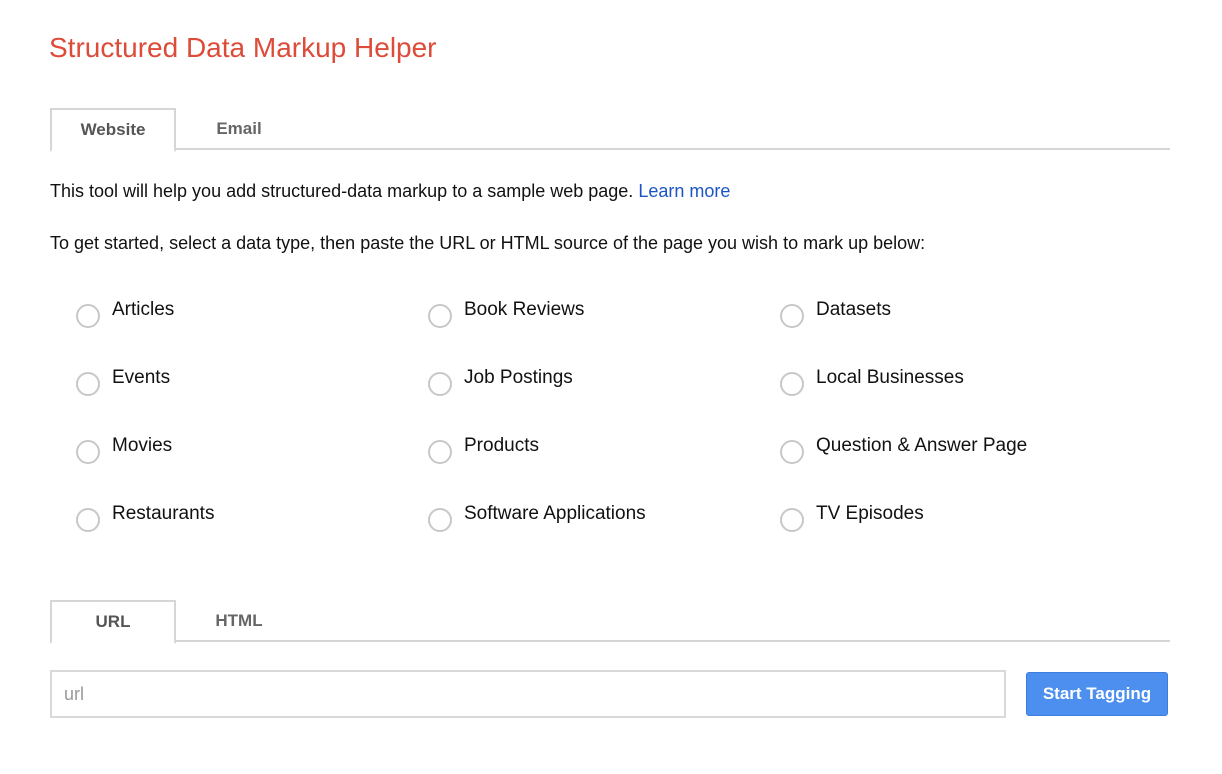  I want to click on start-tagging-button: Start Tagging, so click(1097, 694).